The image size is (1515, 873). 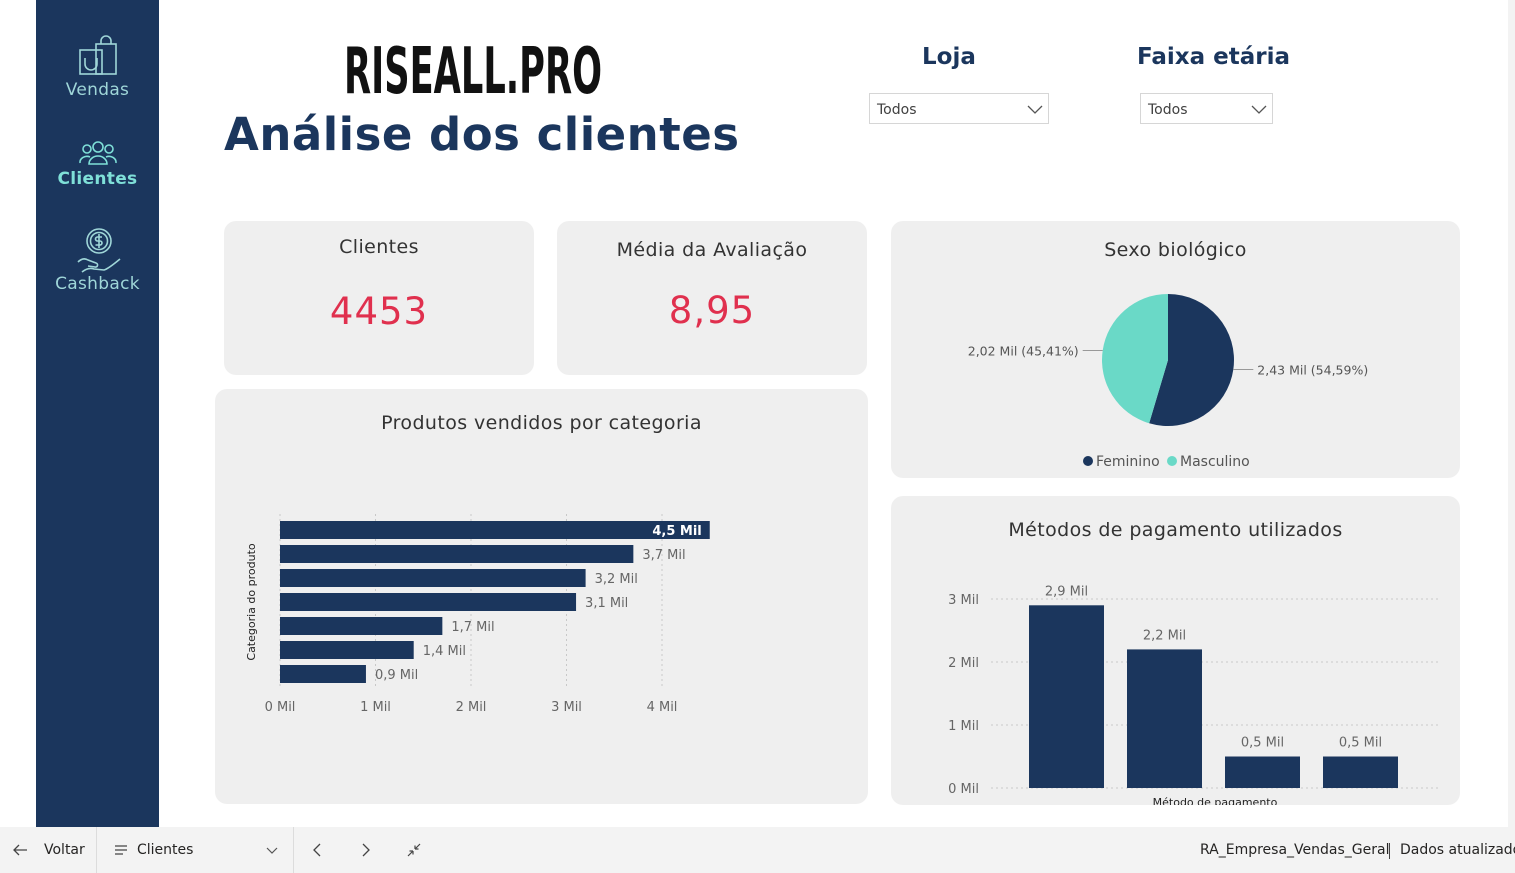 What do you see at coordinates (375, 707) in the screenshot?
I see `x-tick-label: 1 Mil` at bounding box center [375, 707].